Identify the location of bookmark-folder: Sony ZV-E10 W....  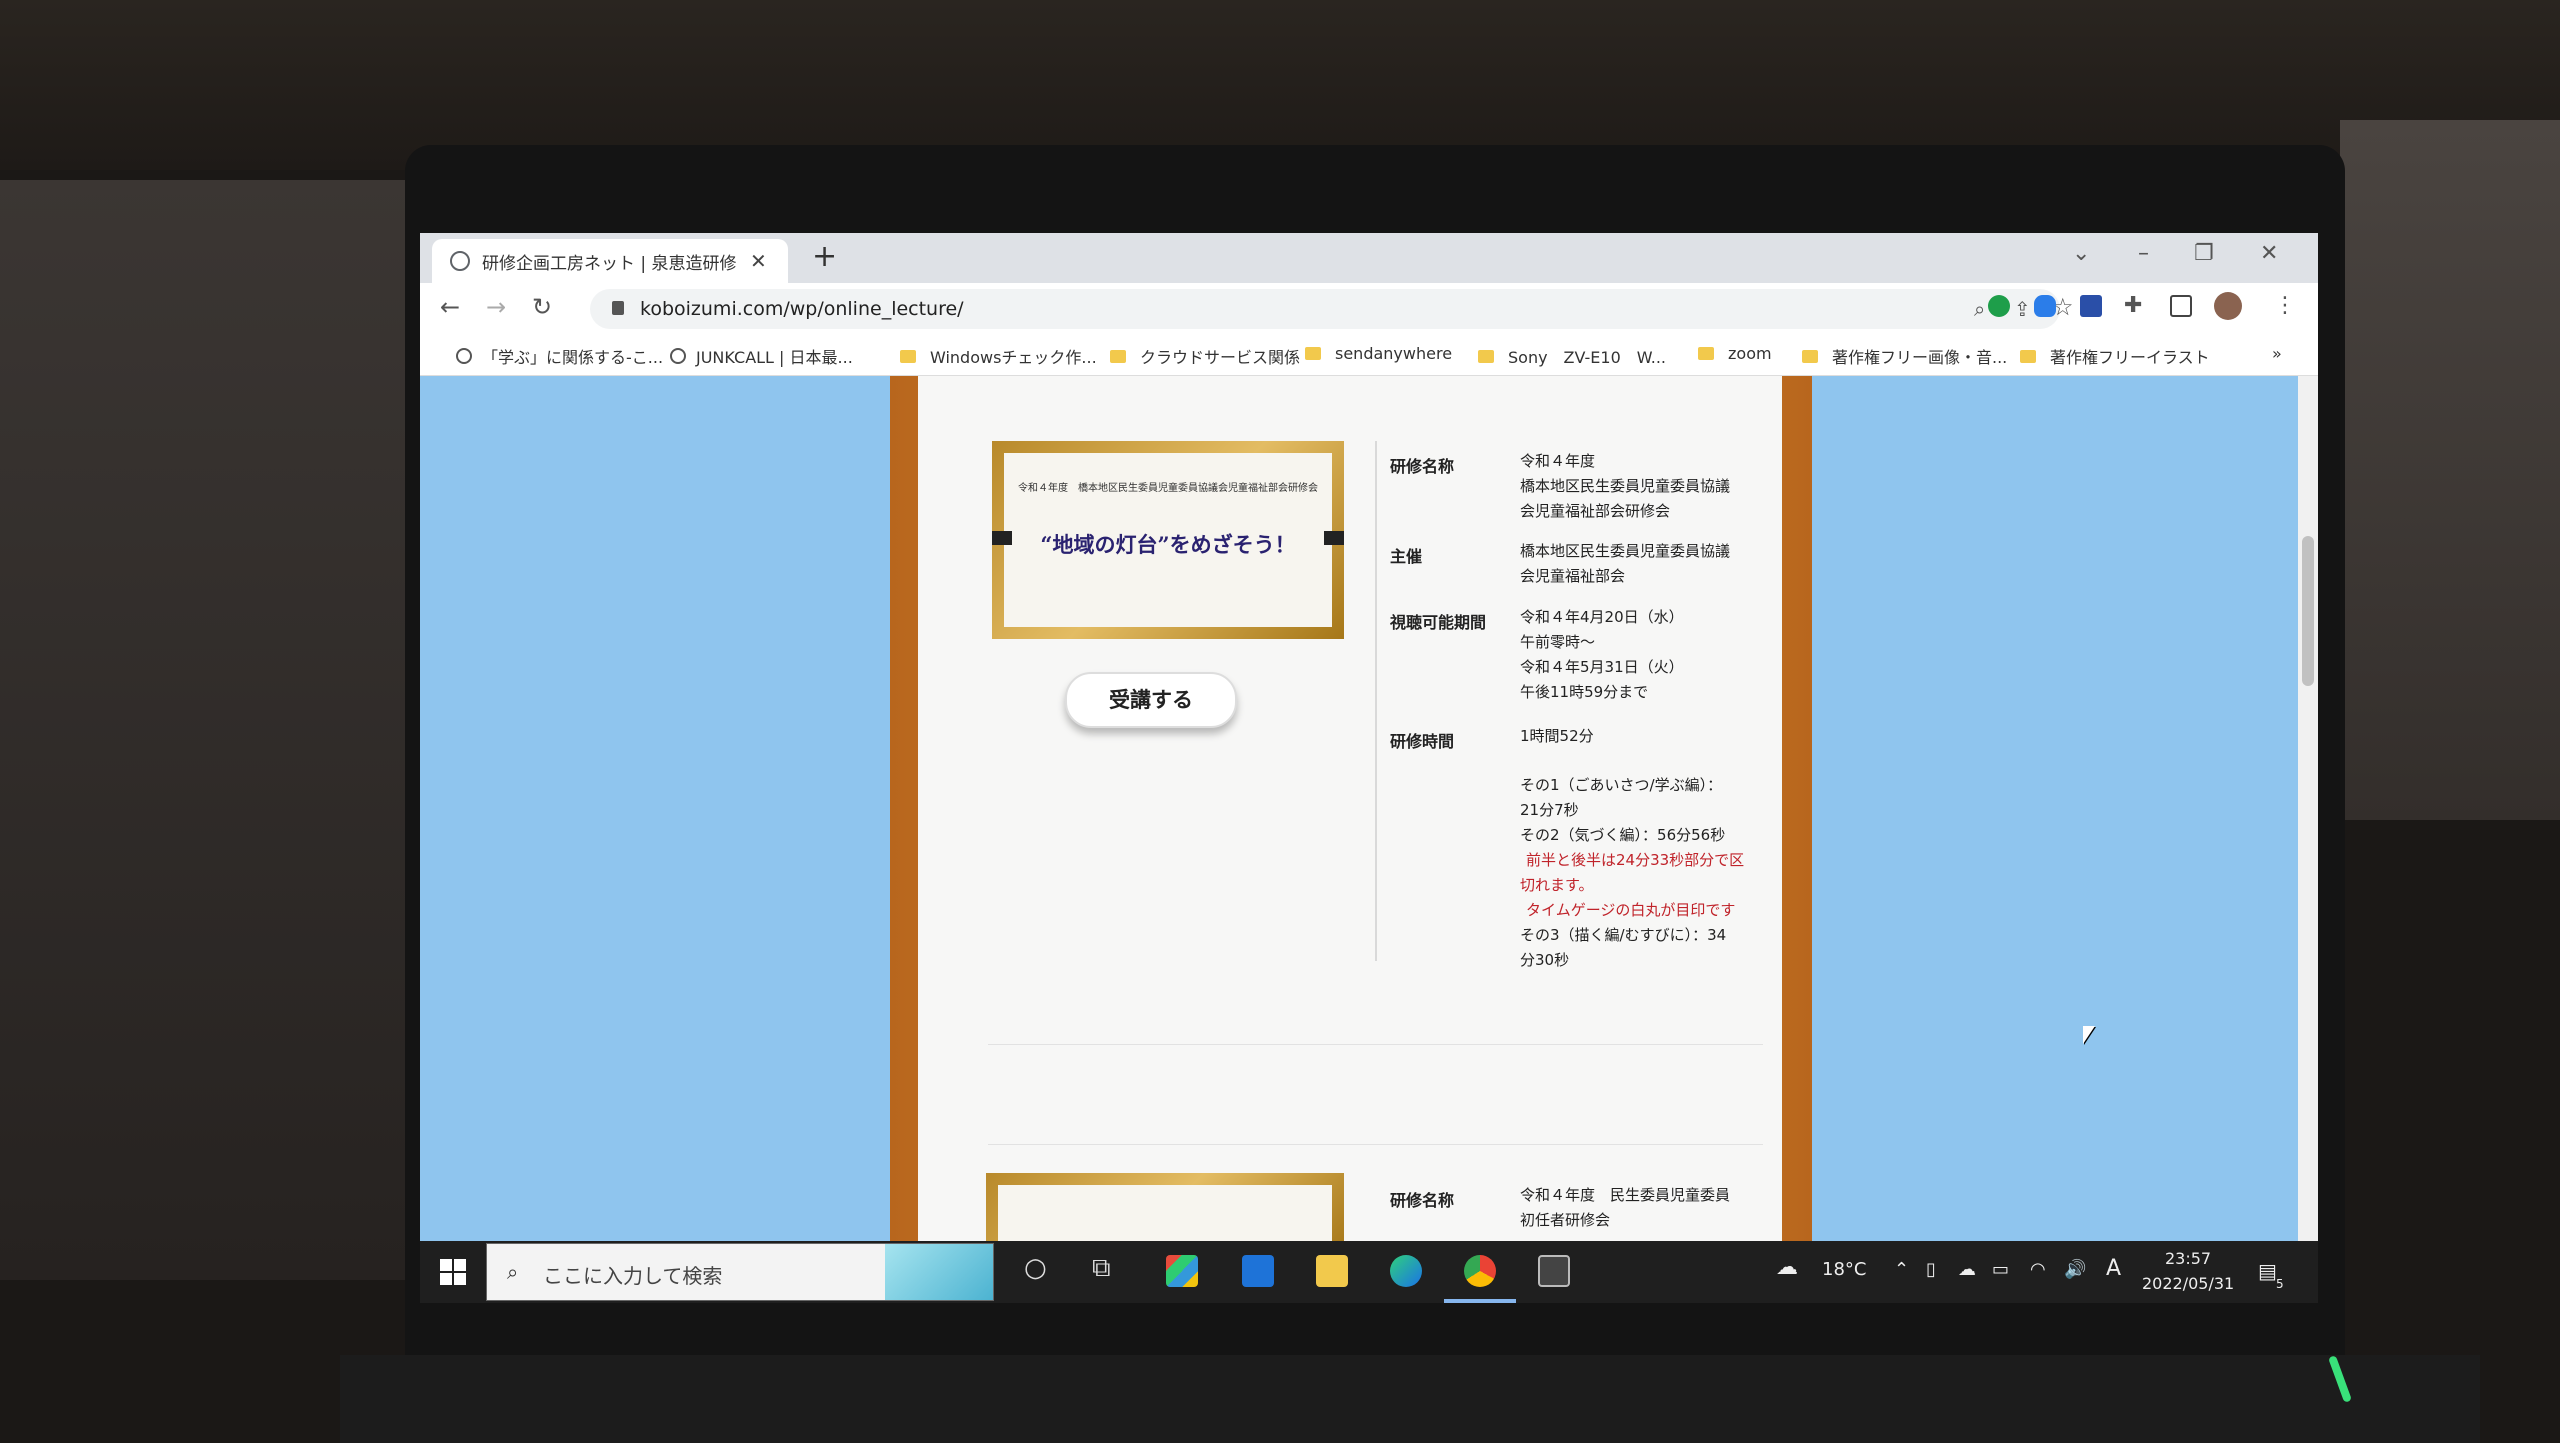
(1572, 356).